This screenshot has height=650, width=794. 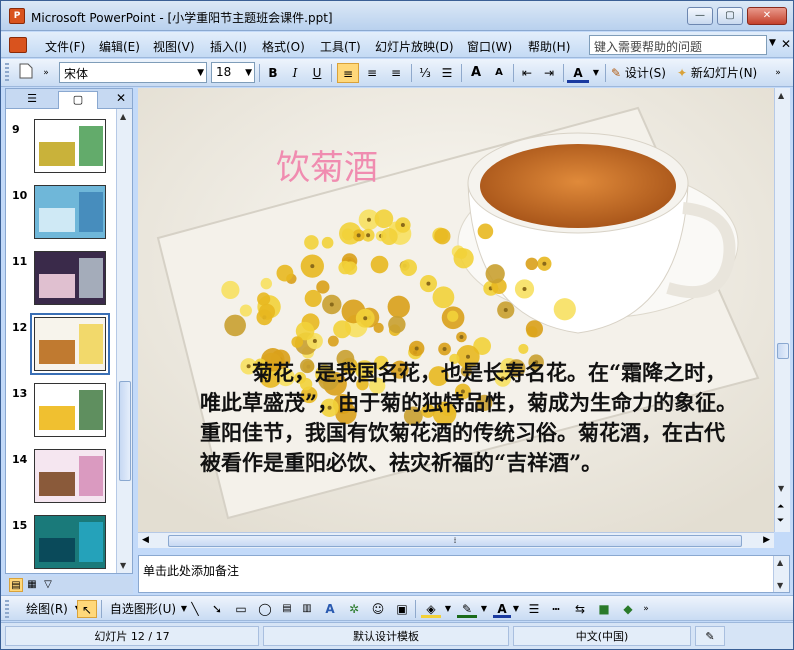 What do you see at coordinates (273, 73) in the screenshot?
I see `bold-button: B` at bounding box center [273, 73].